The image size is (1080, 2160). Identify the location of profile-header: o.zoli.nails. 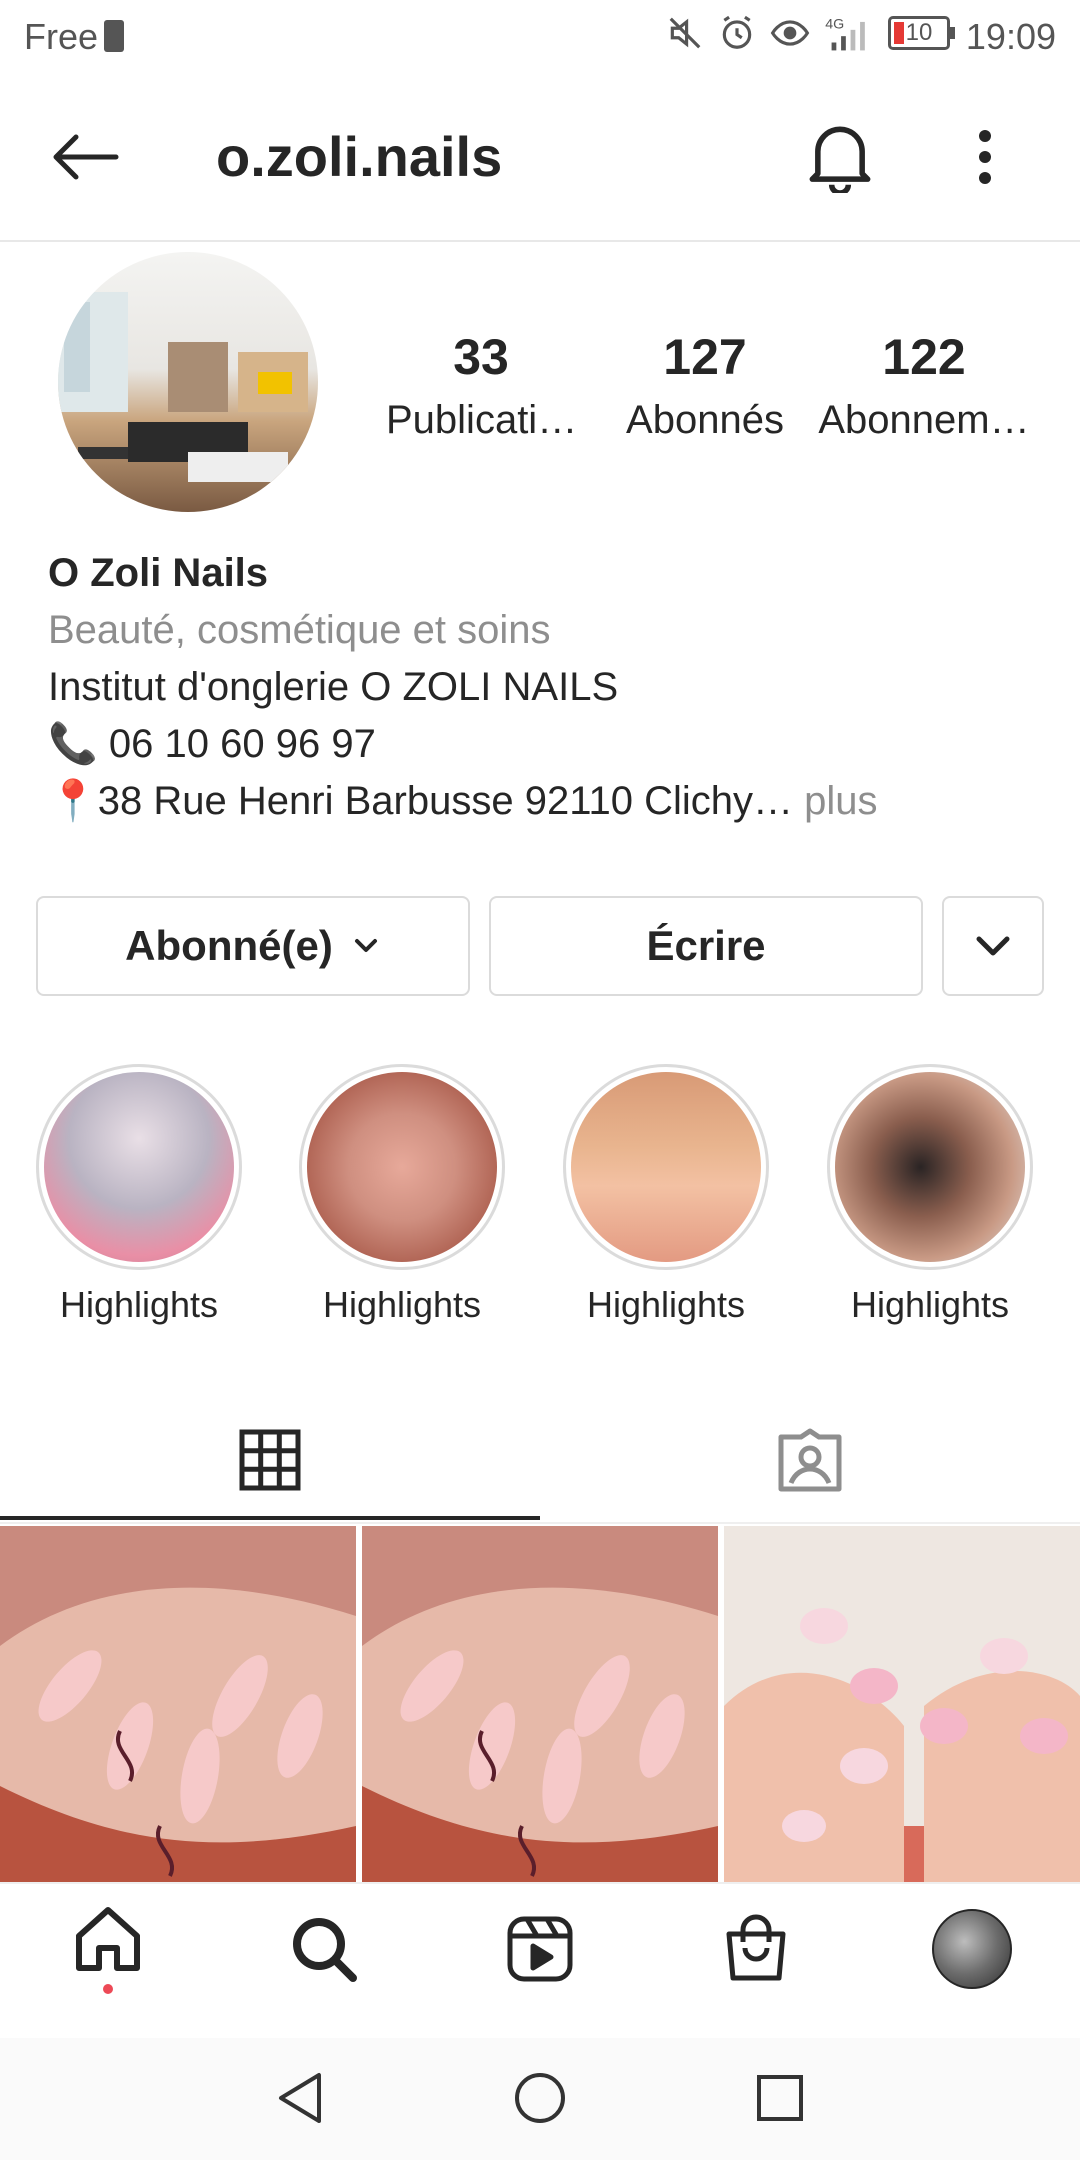
(540, 157).